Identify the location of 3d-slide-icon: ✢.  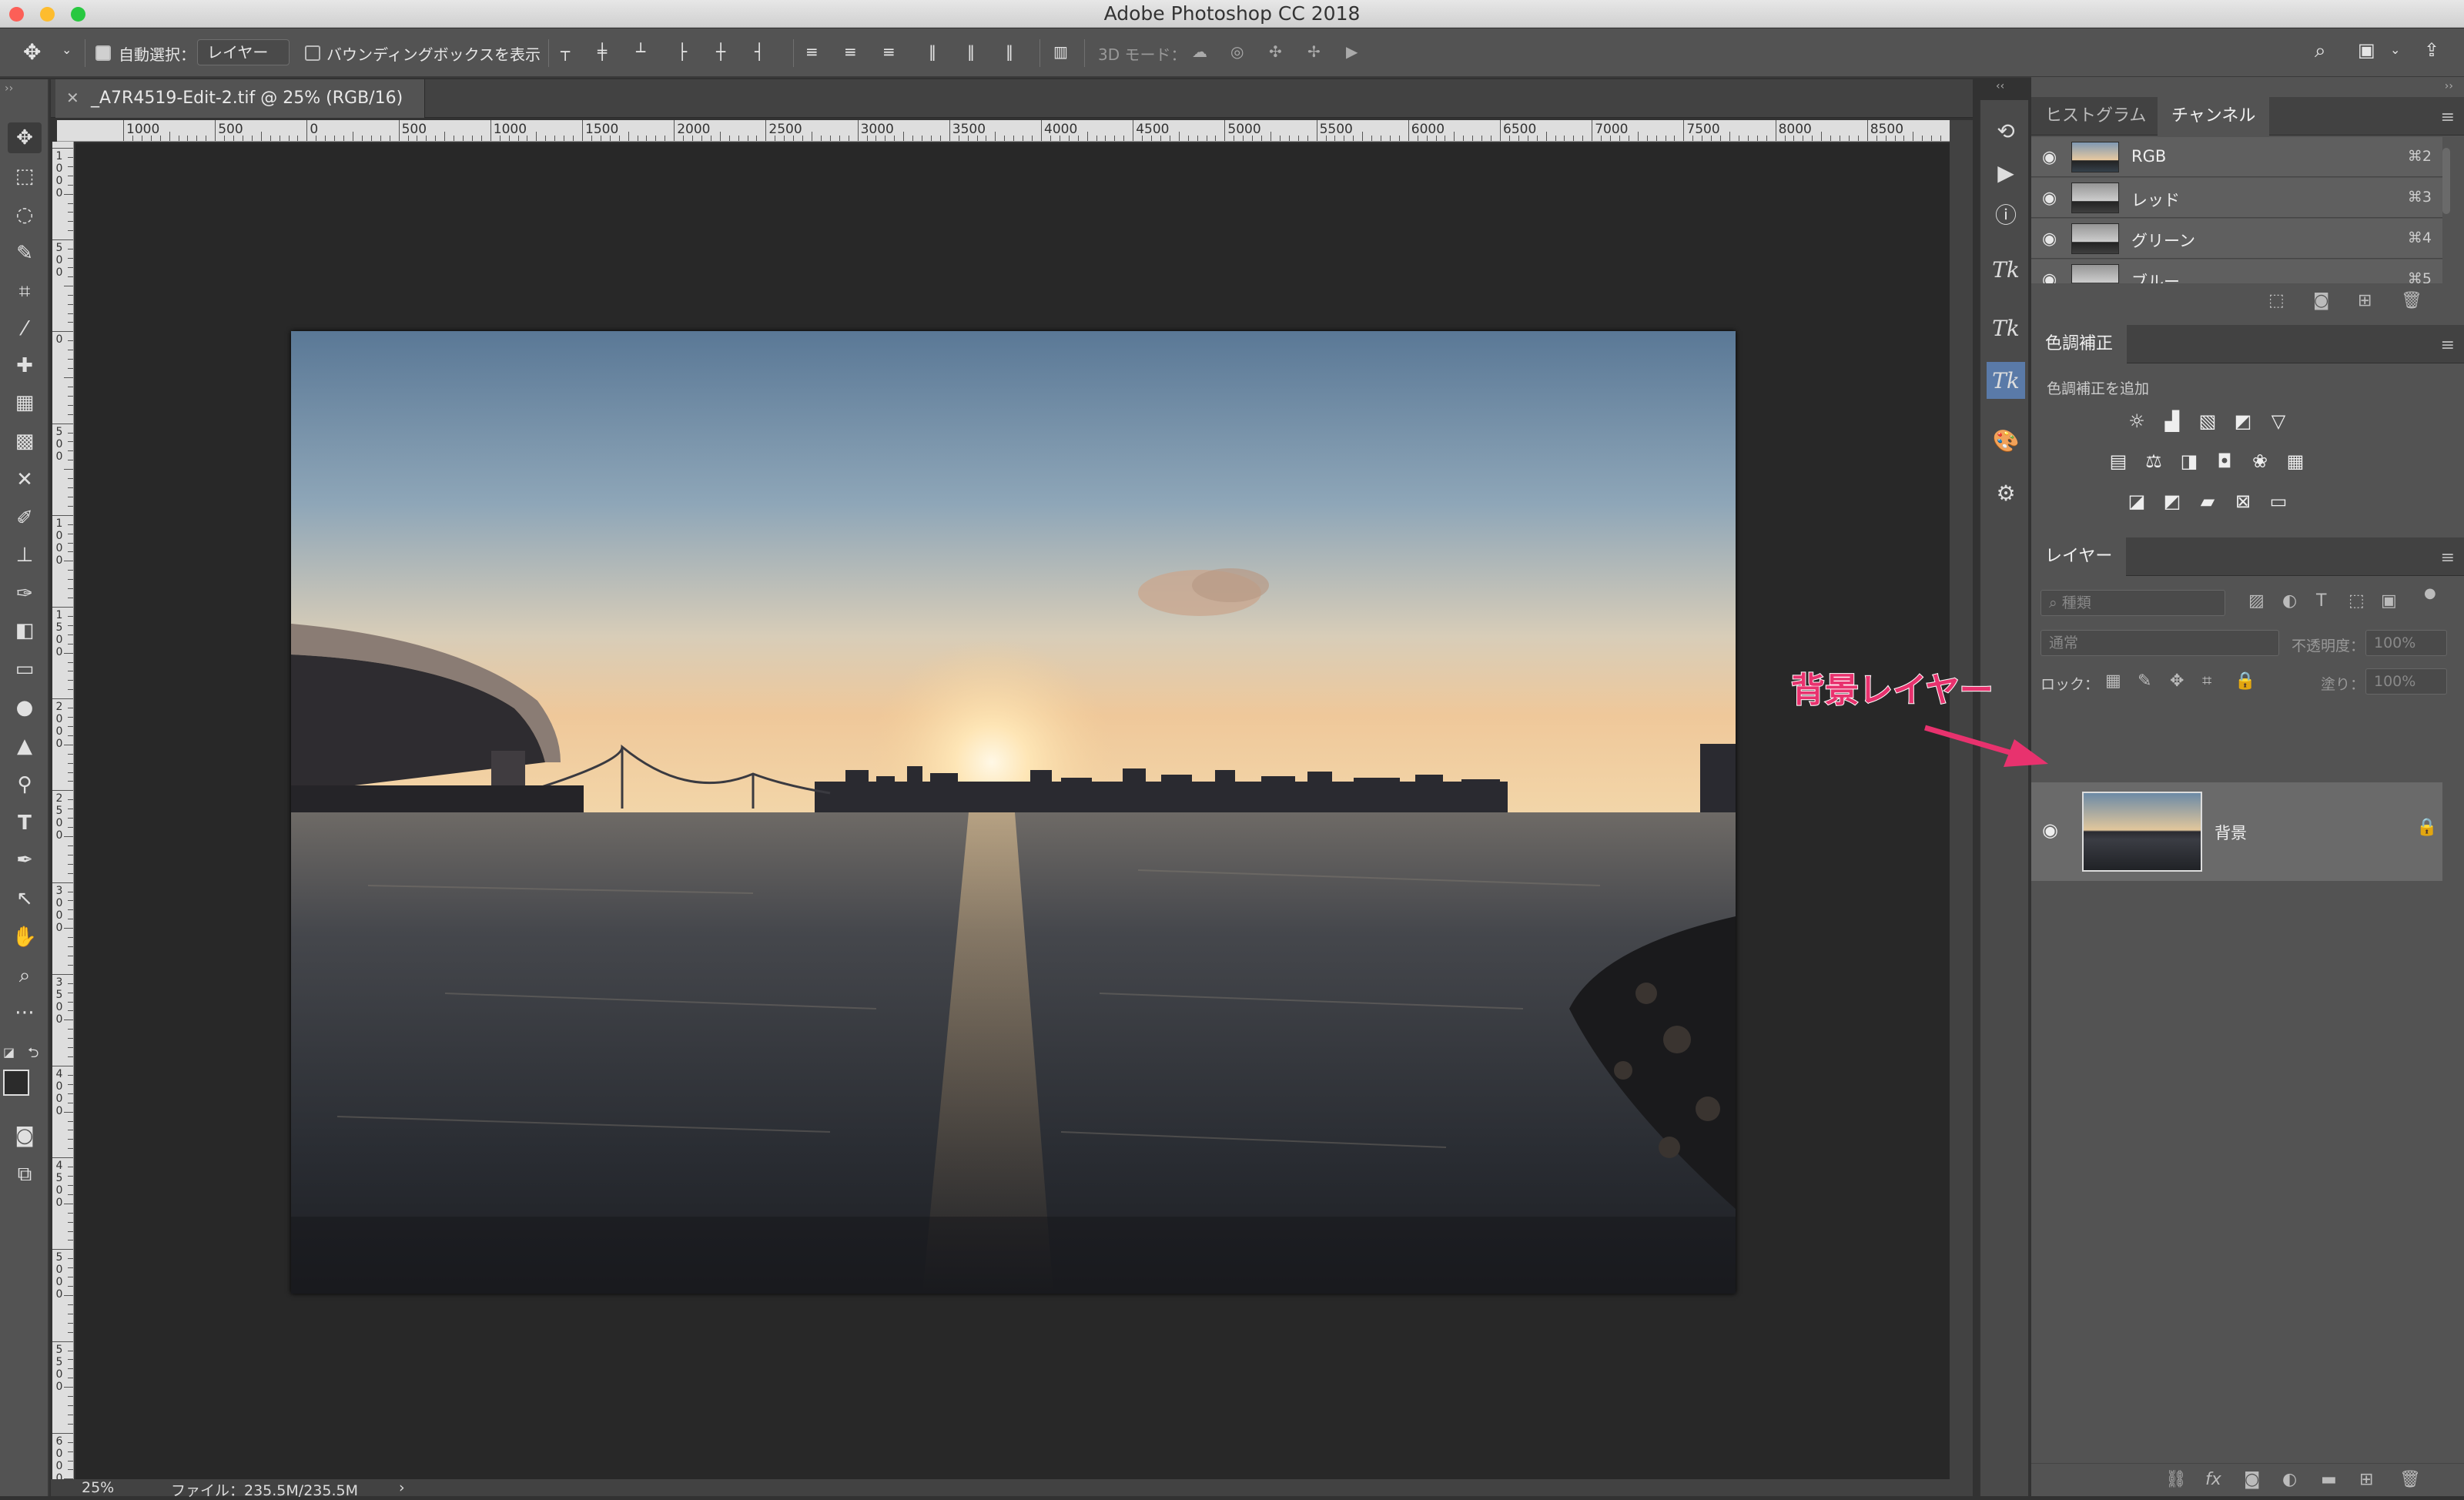
(1314, 51).